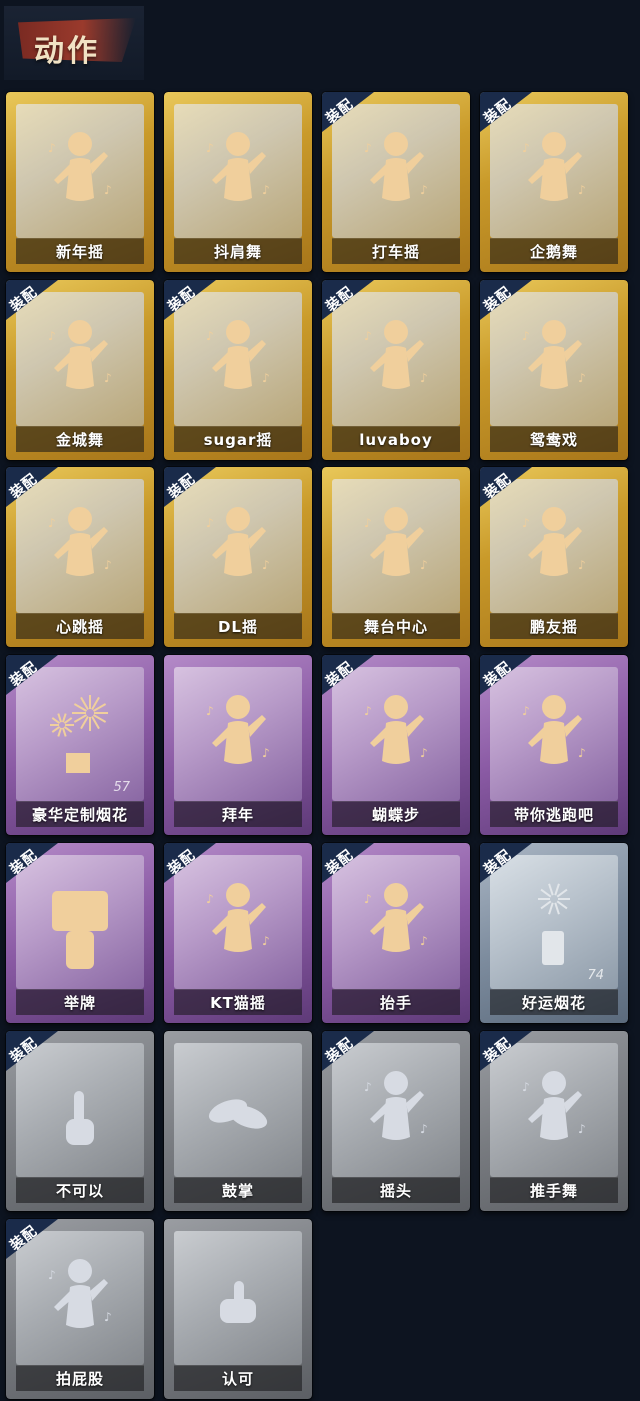  What do you see at coordinates (238, 557) in the screenshot?
I see `emote-card: ♪ ♪ DL摇 装配` at bounding box center [238, 557].